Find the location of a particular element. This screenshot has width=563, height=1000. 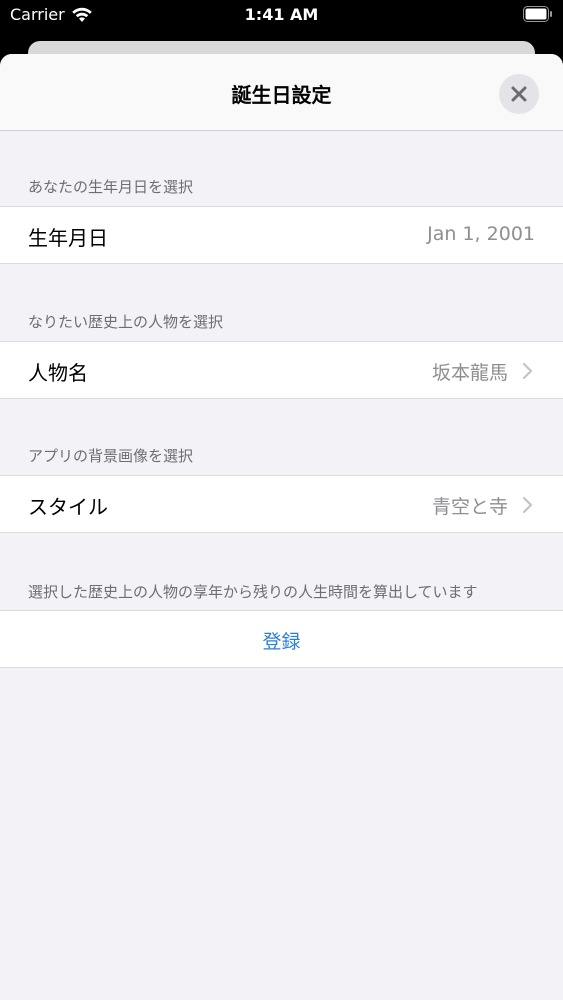

person-row: 人物名 坂本龍馬 is located at coordinates (281, 370).